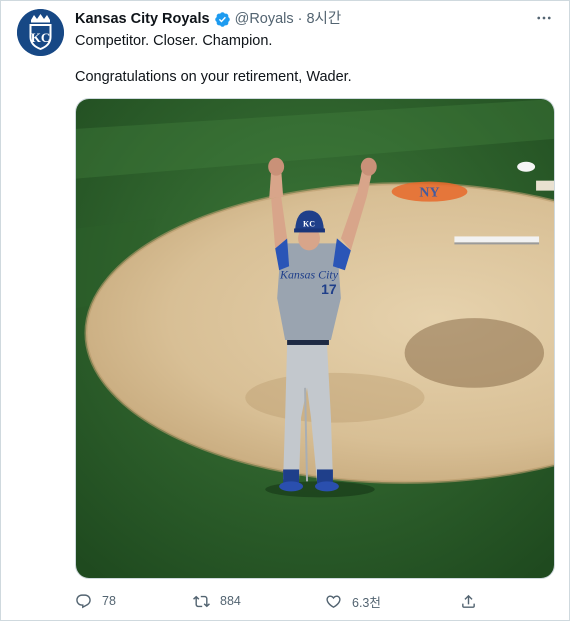 The width and height of the screenshot is (570, 621). What do you see at coordinates (142, 19) in the screenshot?
I see `display-name: Kansas City Royals` at bounding box center [142, 19].